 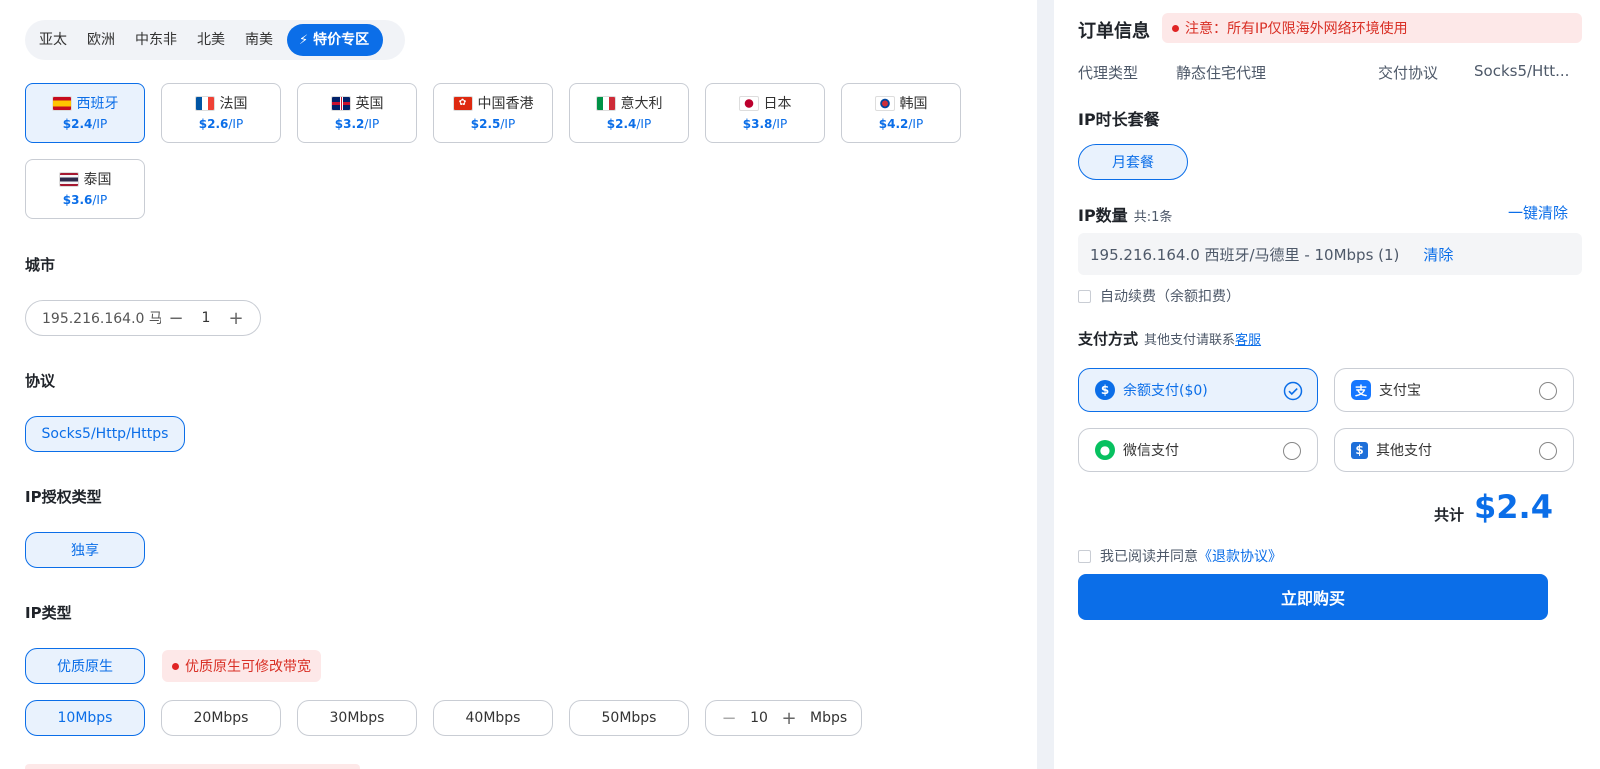 I want to click on country-name: 法国, so click(x=233, y=104).